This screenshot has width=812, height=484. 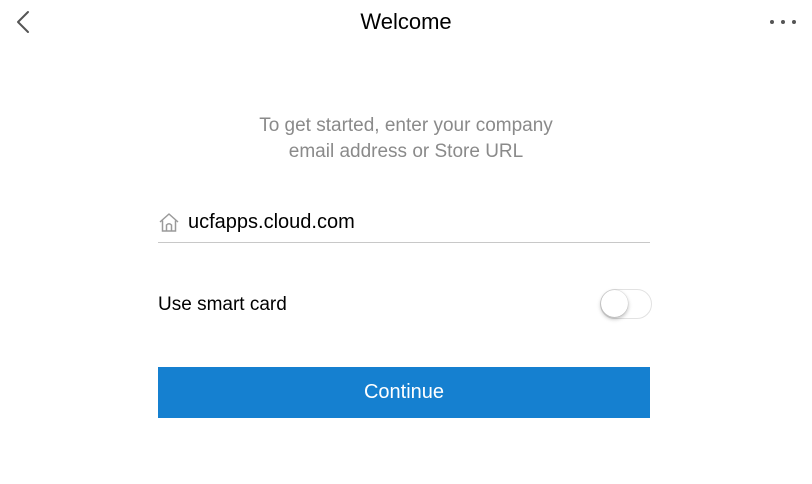 I want to click on intro-line-2: email address or Store URL, so click(x=406, y=151).